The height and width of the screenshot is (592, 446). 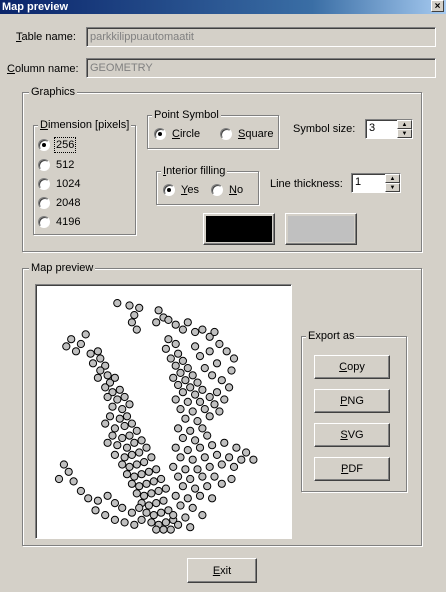 What do you see at coordinates (59, 184) in the screenshot?
I see `dimension-option-1024: 1024` at bounding box center [59, 184].